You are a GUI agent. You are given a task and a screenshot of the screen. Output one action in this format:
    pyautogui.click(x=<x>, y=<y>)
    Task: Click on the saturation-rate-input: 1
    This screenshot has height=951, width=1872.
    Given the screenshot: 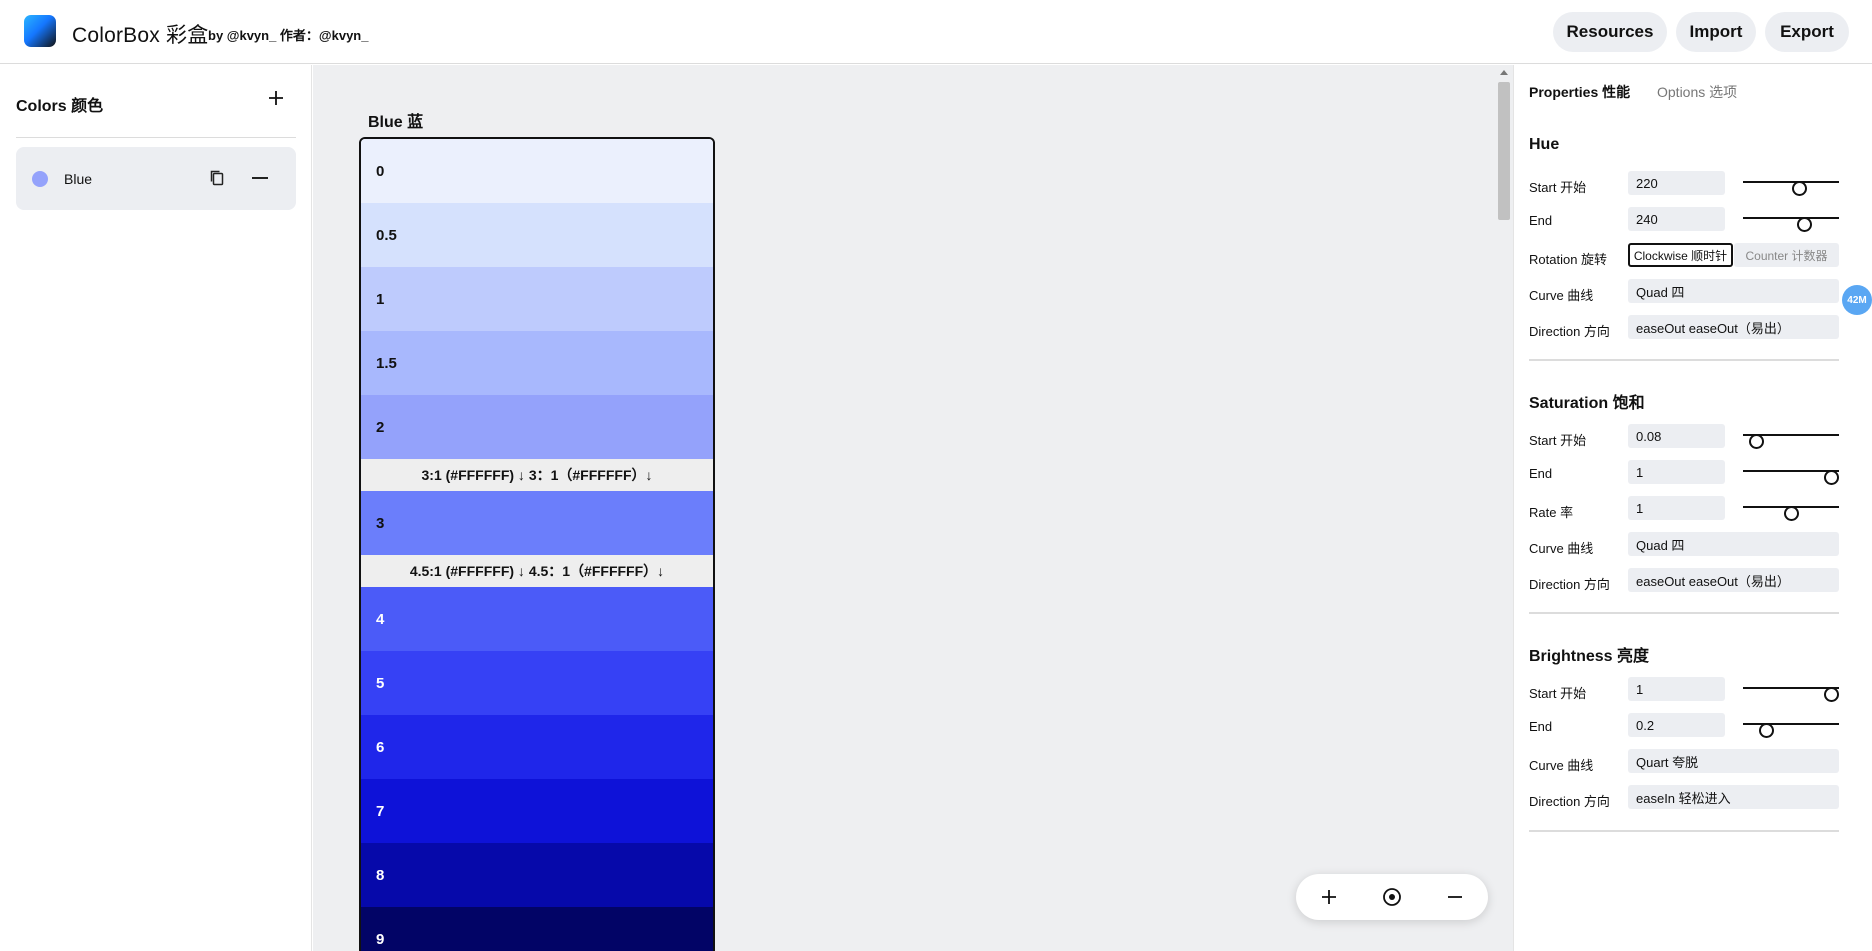 What is the action you would take?
    pyautogui.click(x=1676, y=508)
    